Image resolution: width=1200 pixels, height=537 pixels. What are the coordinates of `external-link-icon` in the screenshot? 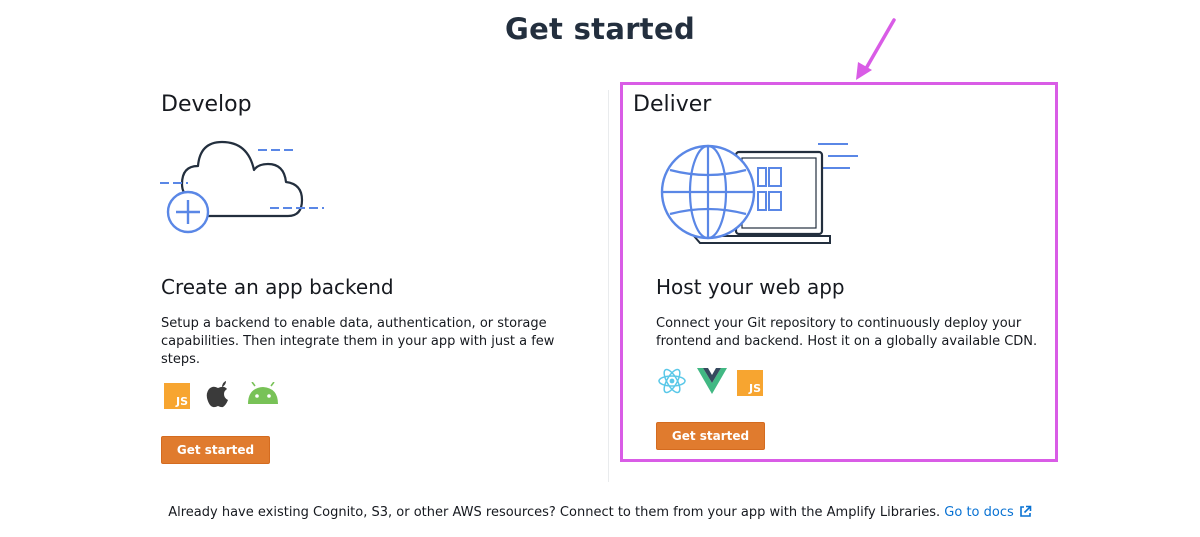 It's located at (1025, 513).